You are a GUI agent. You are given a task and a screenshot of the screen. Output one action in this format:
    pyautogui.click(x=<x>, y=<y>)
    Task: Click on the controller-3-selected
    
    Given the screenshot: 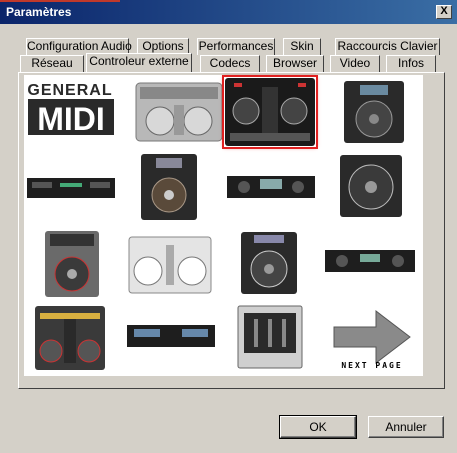 What is the action you would take?
    pyautogui.click(x=270, y=112)
    